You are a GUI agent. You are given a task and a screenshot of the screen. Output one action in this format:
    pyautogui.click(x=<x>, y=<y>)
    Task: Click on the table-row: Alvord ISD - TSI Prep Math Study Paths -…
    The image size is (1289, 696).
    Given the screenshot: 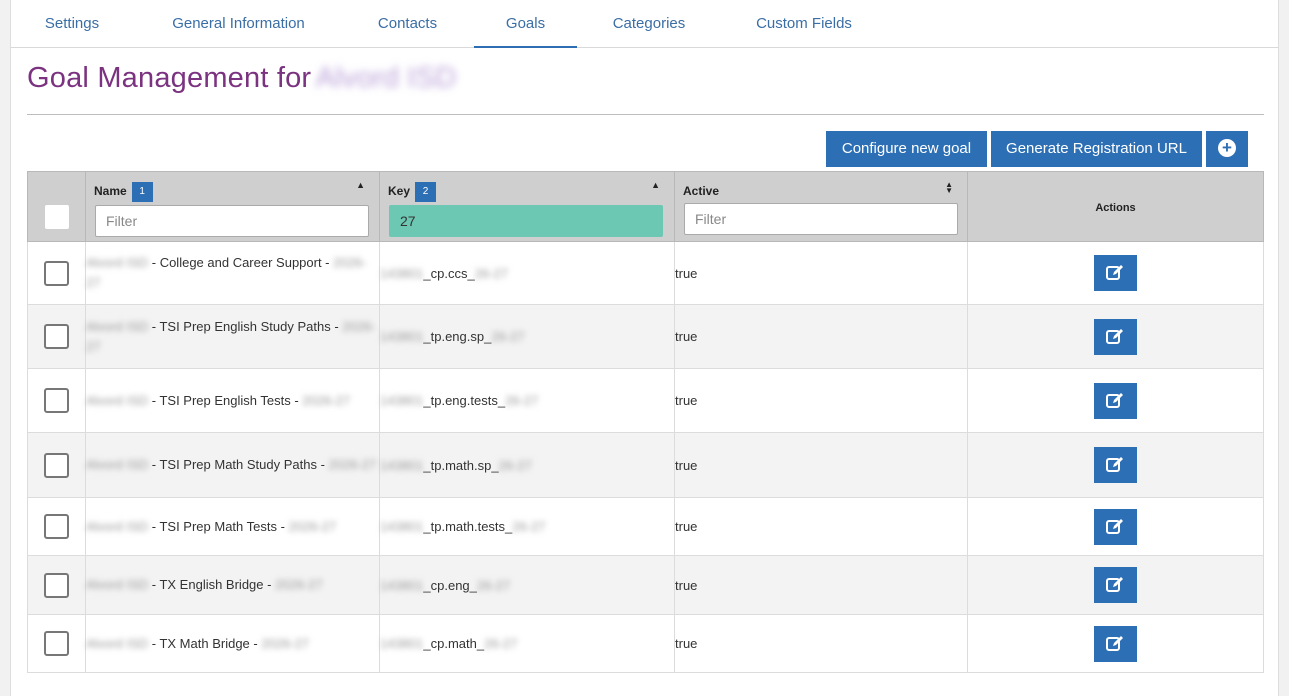 What is the action you would take?
    pyautogui.click(x=645, y=465)
    